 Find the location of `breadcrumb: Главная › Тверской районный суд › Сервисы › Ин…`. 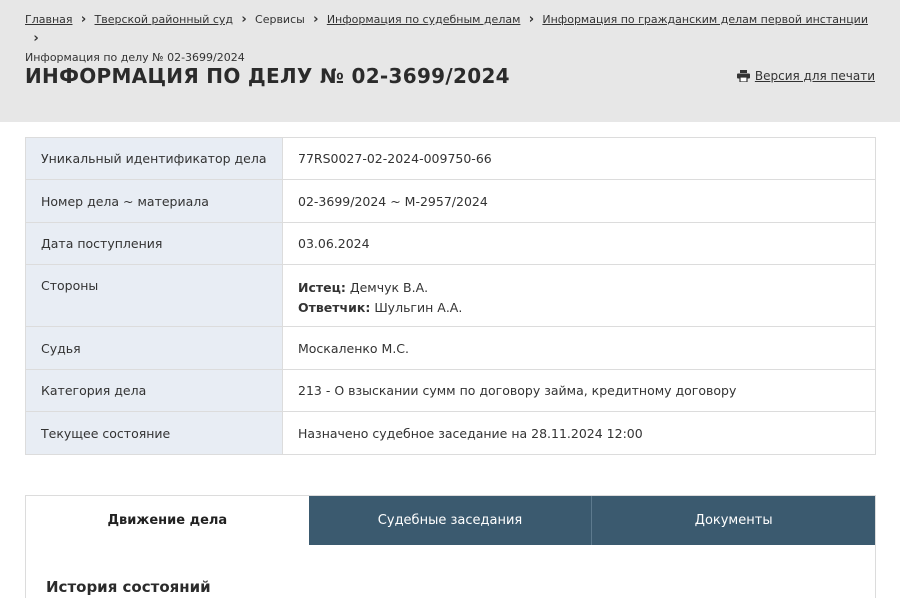

breadcrumb: Главная › Тверской районный суд › Сервисы › Ин… is located at coordinates (452, 38).